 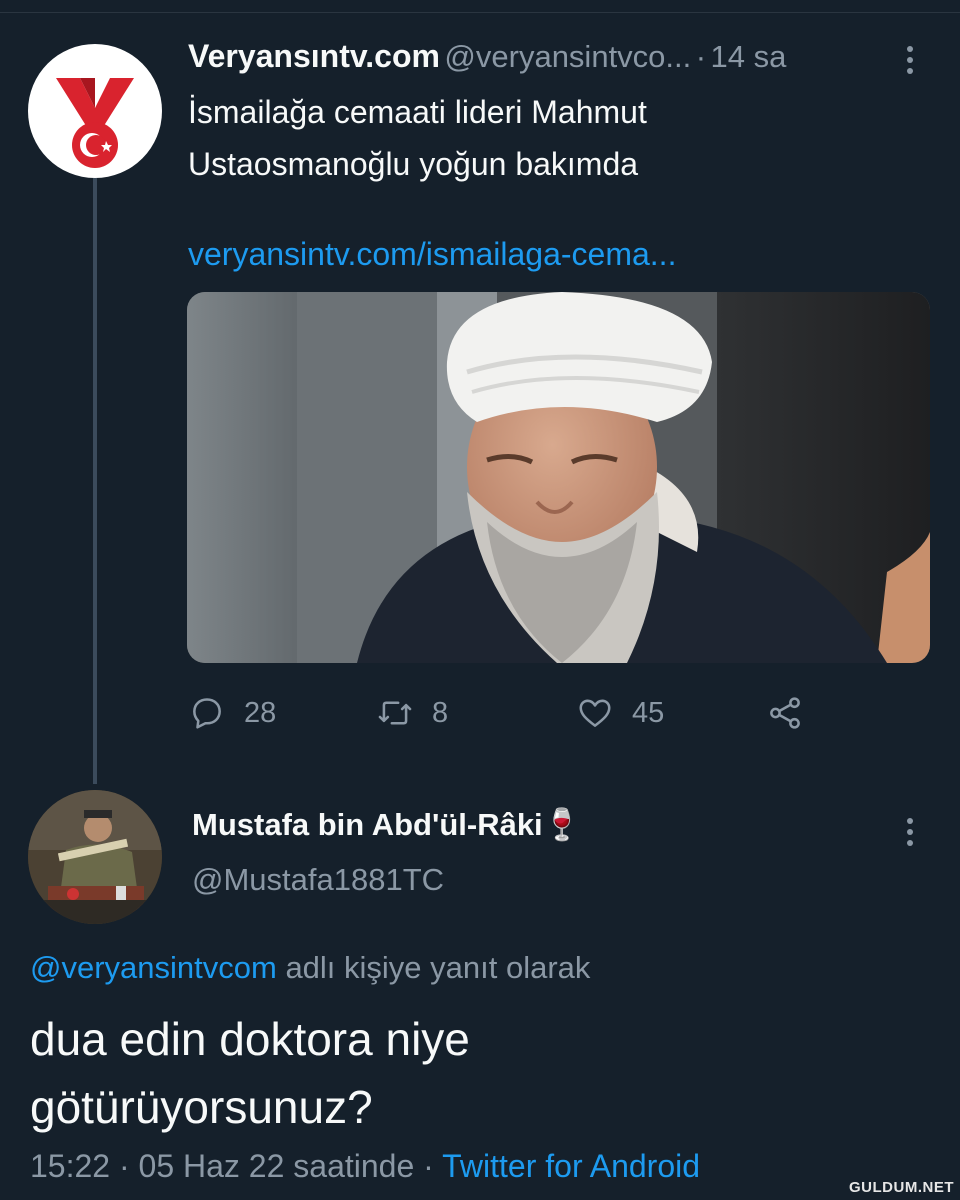 I want to click on top-divider, so click(x=480, y=12).